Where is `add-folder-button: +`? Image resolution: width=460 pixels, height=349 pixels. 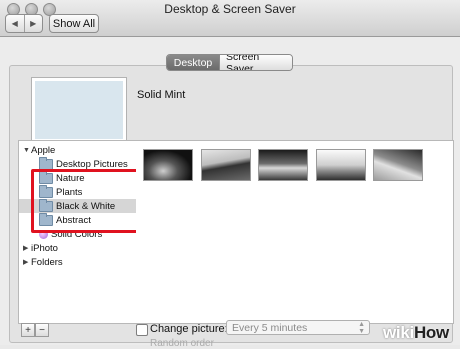
add-folder-button: + is located at coordinates (28, 330).